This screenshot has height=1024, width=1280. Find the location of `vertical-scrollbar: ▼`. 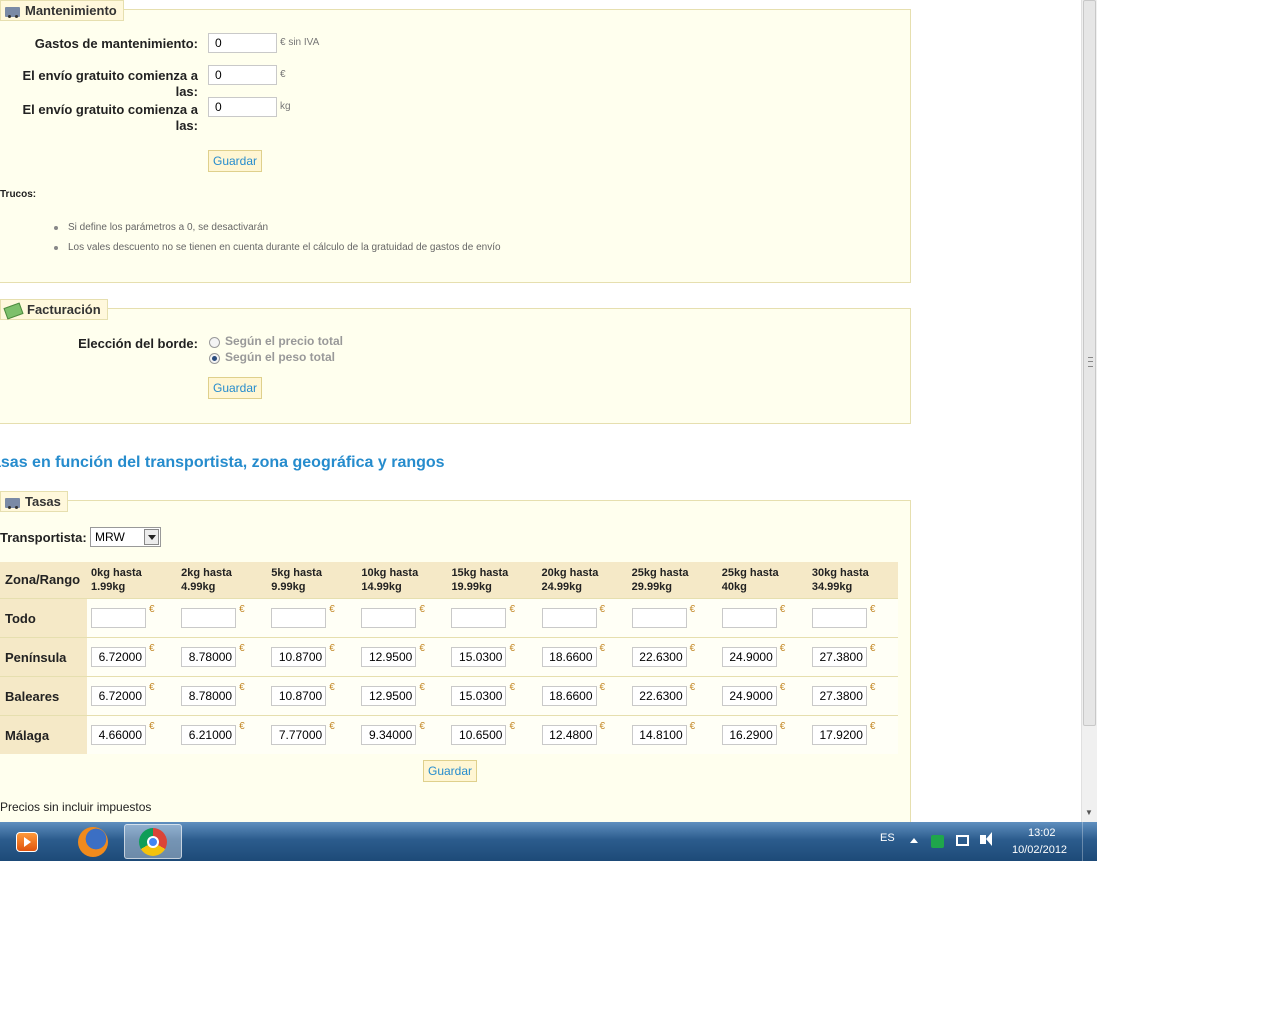

vertical-scrollbar: ▼ is located at coordinates (1089, 411).